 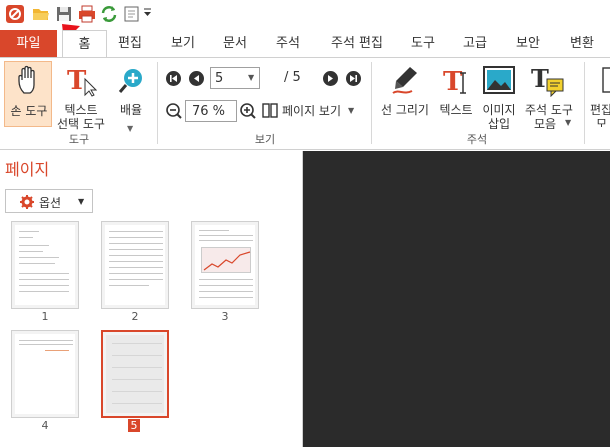 I want to click on tab-edit: 편집, so click(x=130, y=43).